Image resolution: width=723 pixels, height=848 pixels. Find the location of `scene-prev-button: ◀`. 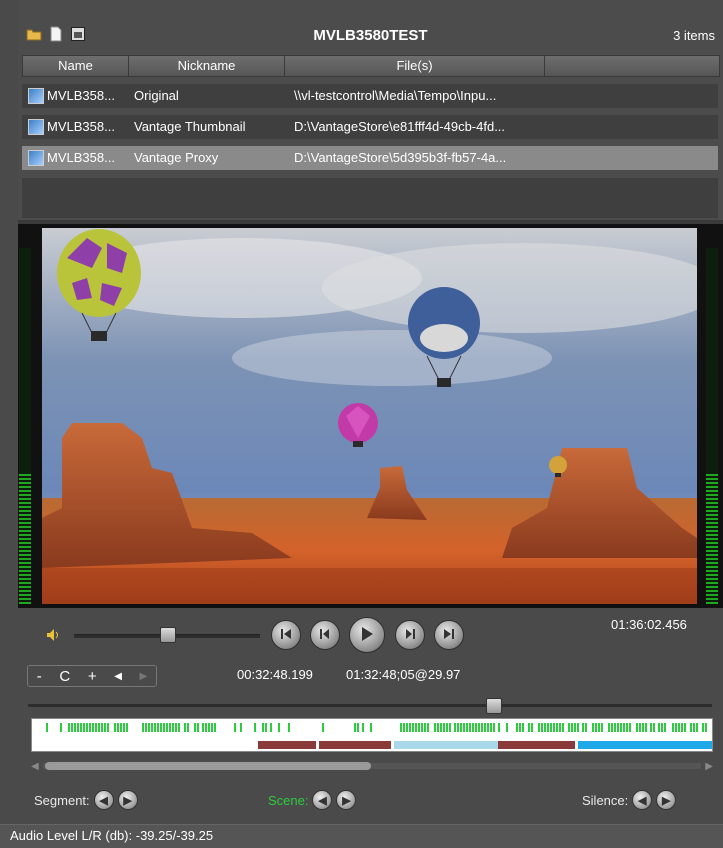

scene-prev-button: ◀ is located at coordinates (322, 800).